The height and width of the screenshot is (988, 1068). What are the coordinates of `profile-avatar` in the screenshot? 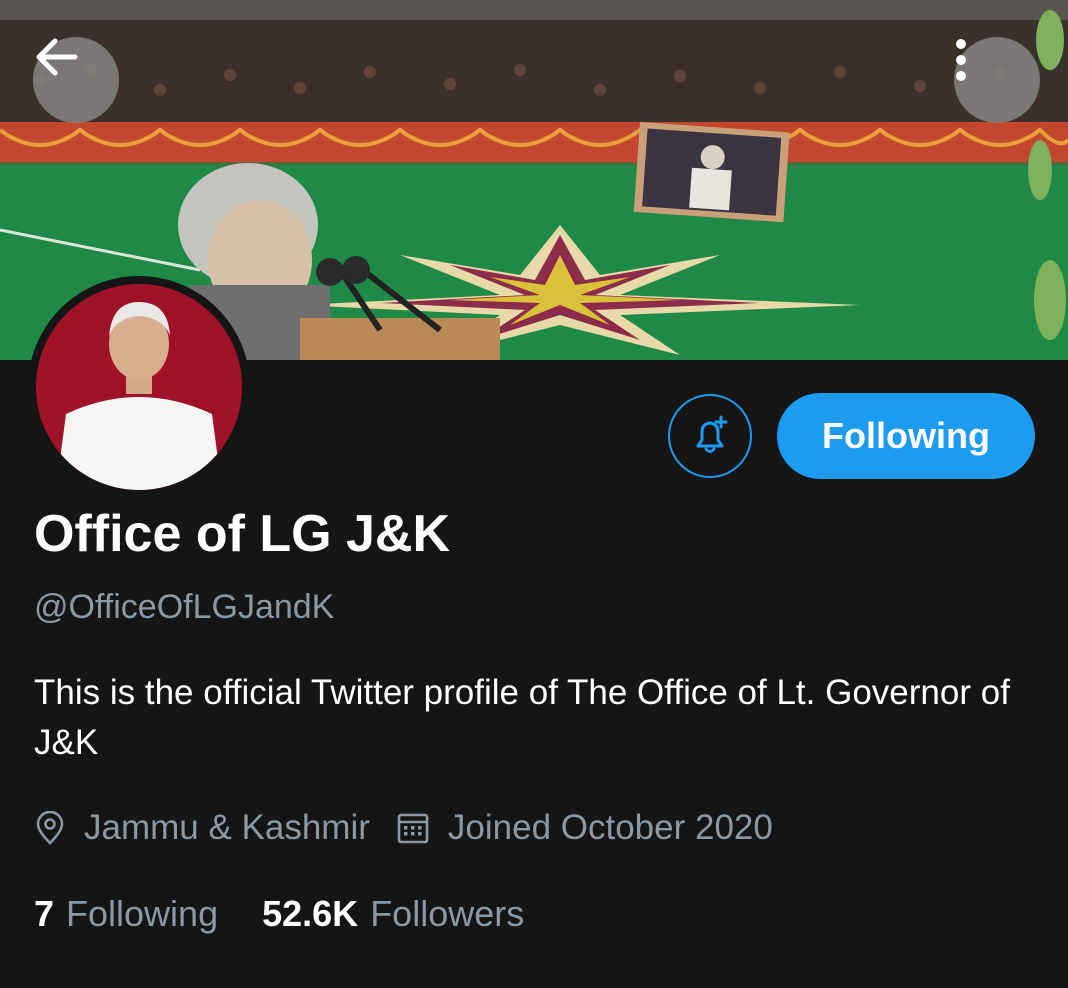 It's located at (139, 387).